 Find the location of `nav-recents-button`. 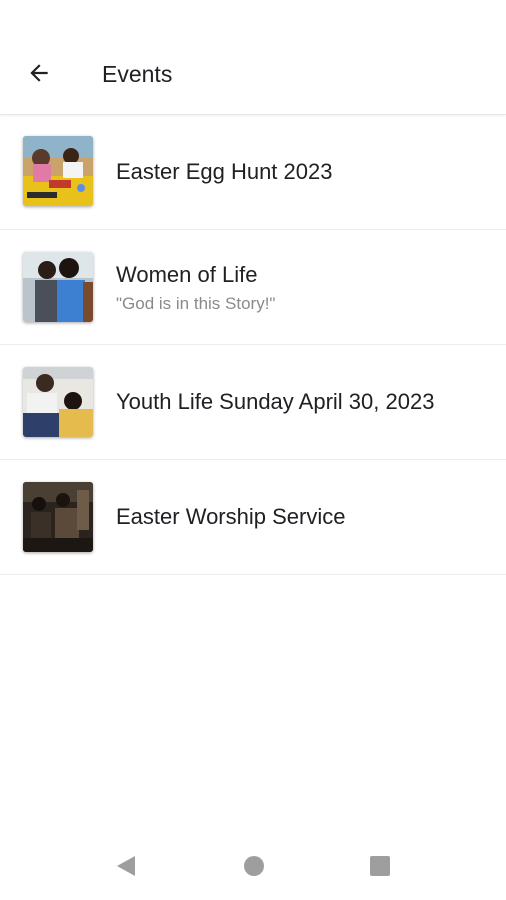

nav-recents-button is located at coordinates (380, 866).